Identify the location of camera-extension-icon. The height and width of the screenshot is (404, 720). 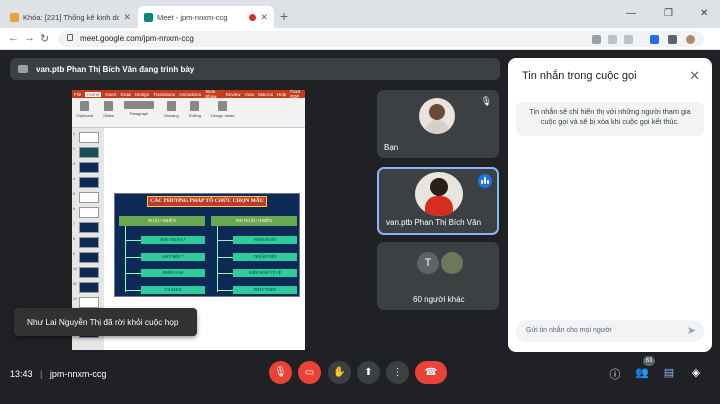
(596, 39).